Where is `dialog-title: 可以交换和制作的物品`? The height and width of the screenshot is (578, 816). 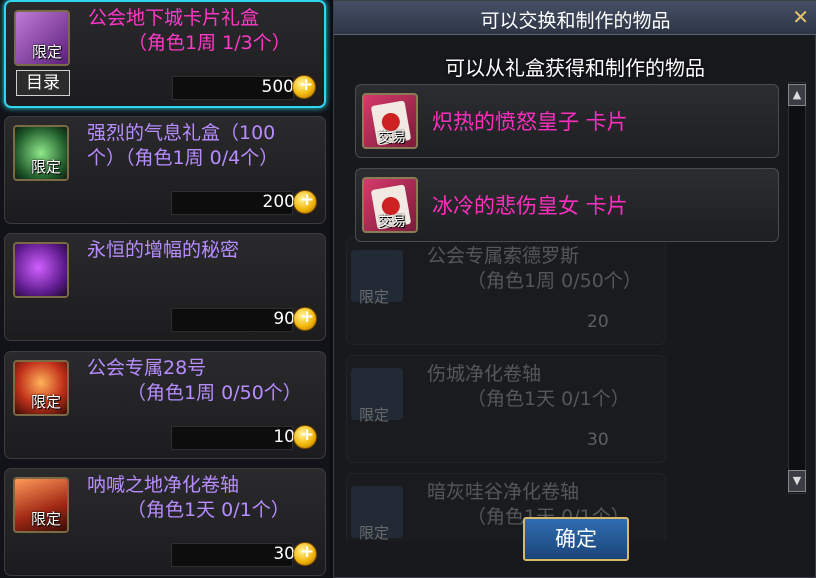
dialog-title: 可以交换和制作的物品 is located at coordinates (575, 21).